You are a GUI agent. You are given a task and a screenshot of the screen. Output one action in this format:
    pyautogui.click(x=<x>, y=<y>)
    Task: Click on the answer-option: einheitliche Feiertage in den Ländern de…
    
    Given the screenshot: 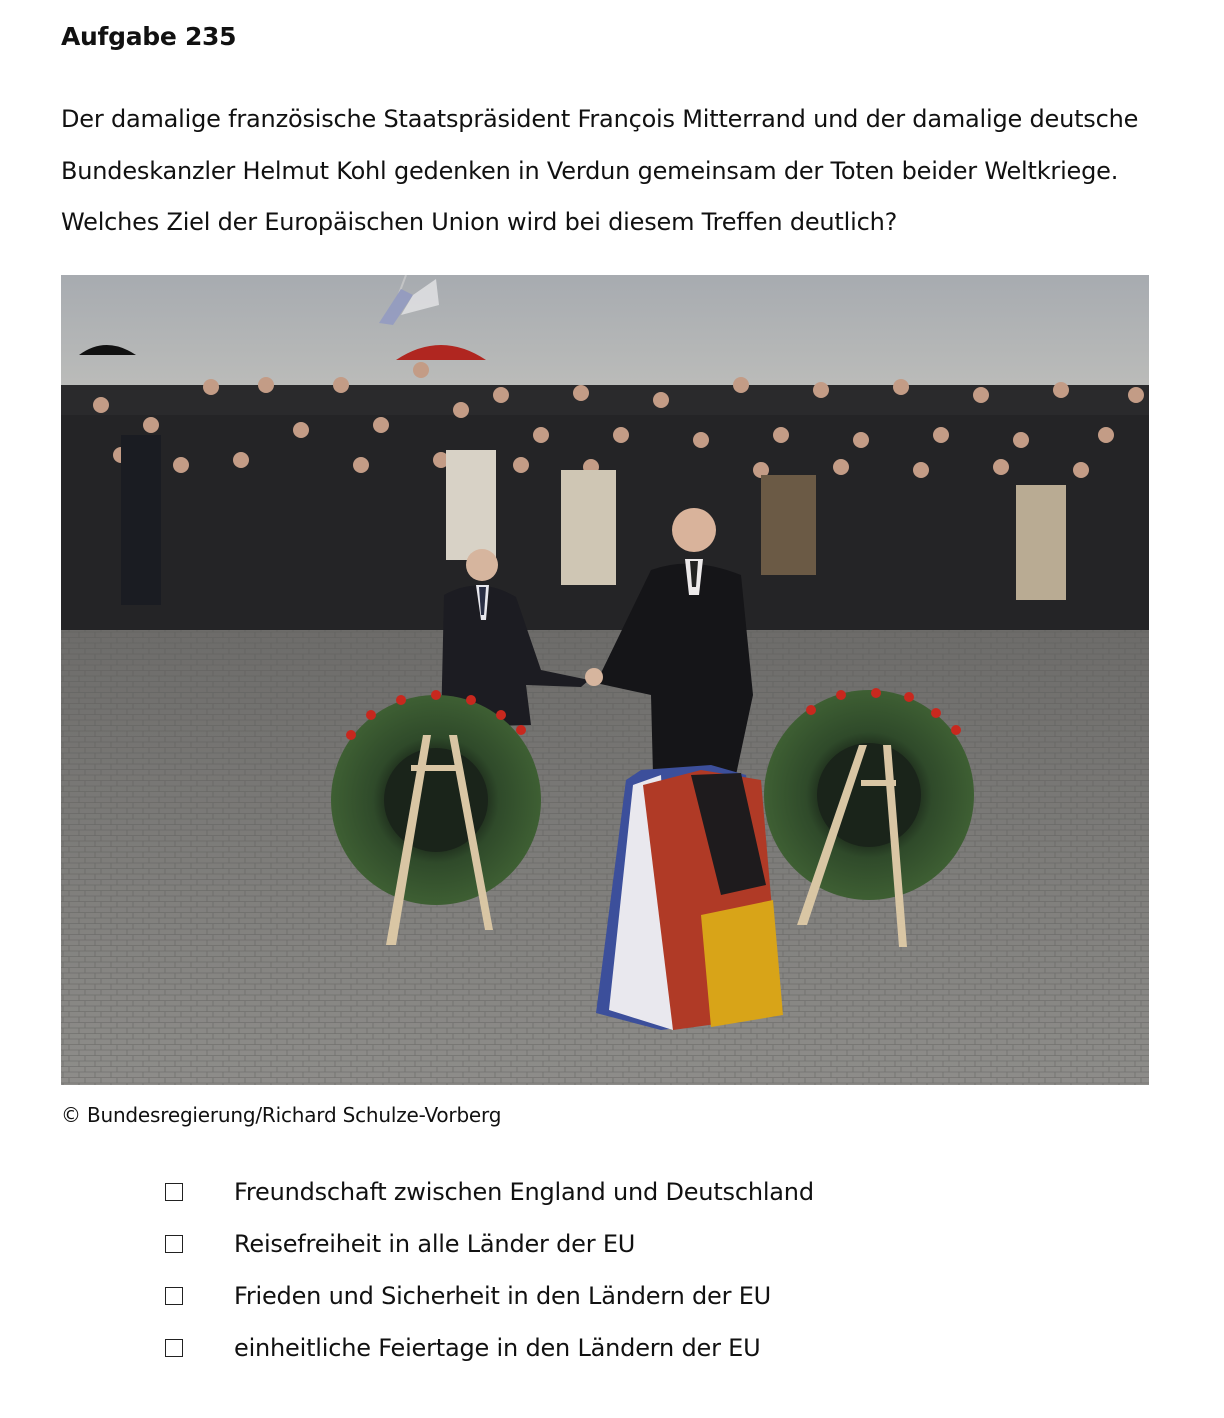 What is the action you would take?
    pyautogui.click(x=489, y=1348)
    